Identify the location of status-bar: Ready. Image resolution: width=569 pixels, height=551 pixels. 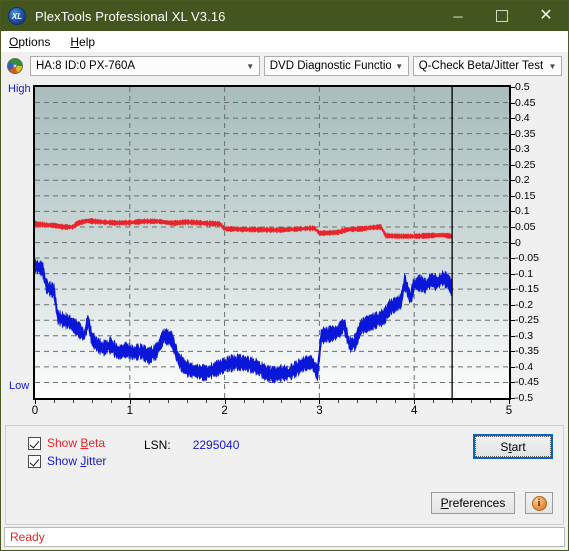
(284, 537).